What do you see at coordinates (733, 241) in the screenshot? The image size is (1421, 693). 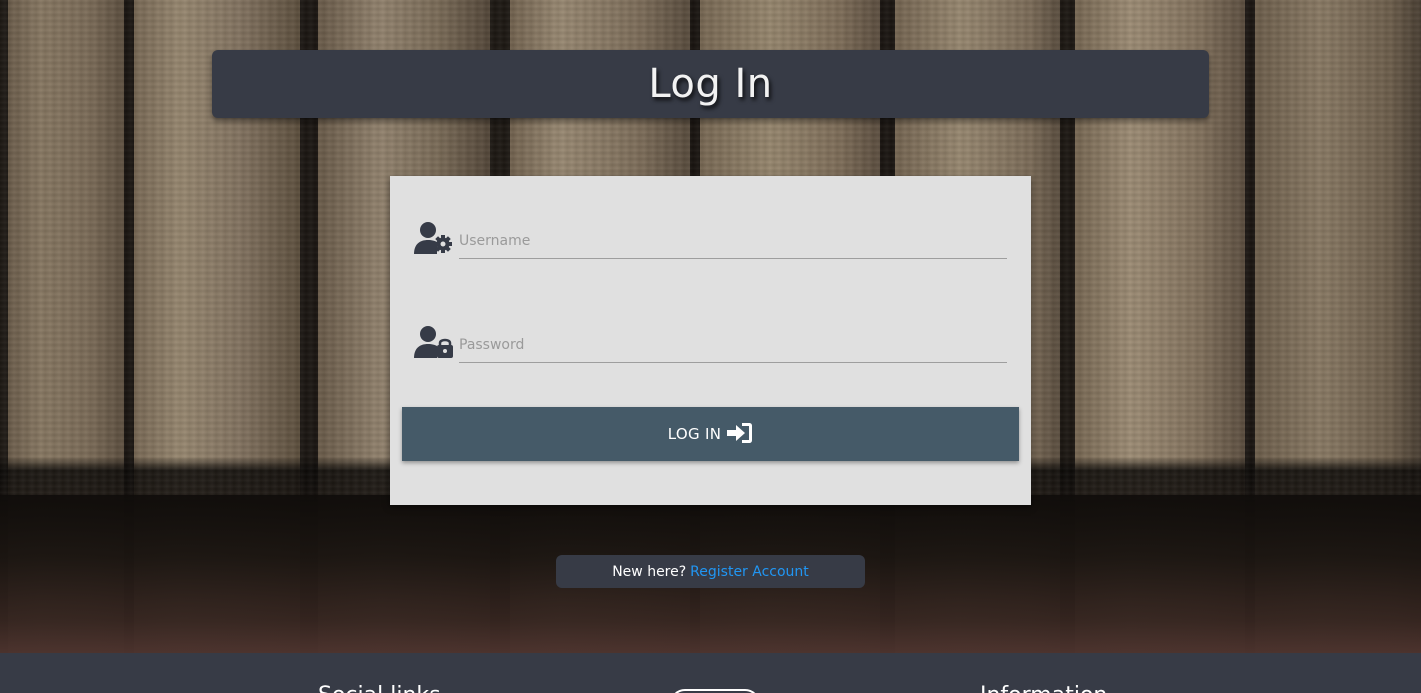 I see `username-input` at bounding box center [733, 241].